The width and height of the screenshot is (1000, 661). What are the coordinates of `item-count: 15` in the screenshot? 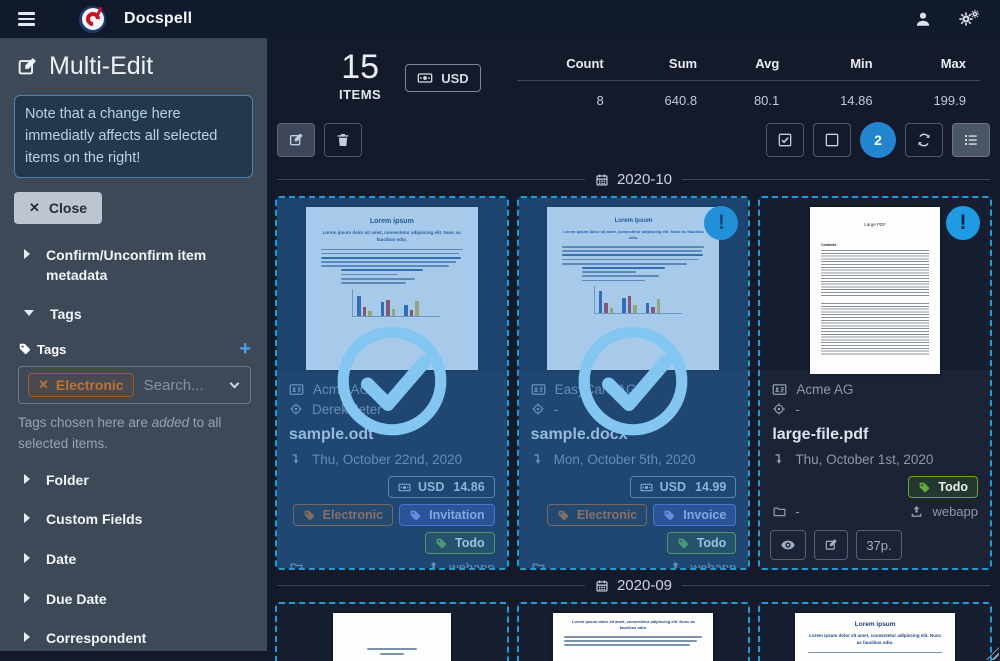 It's located at (360, 67).